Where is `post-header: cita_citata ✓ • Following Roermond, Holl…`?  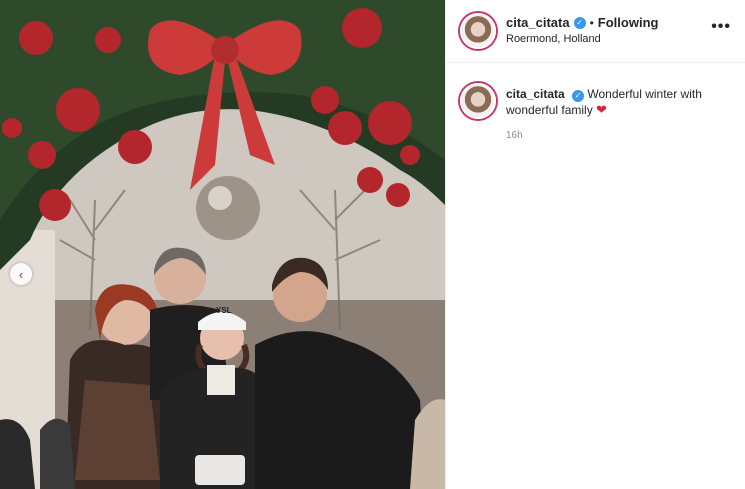
post-header: cita_citata ✓ • Following Roermond, Holl… is located at coordinates (595, 31).